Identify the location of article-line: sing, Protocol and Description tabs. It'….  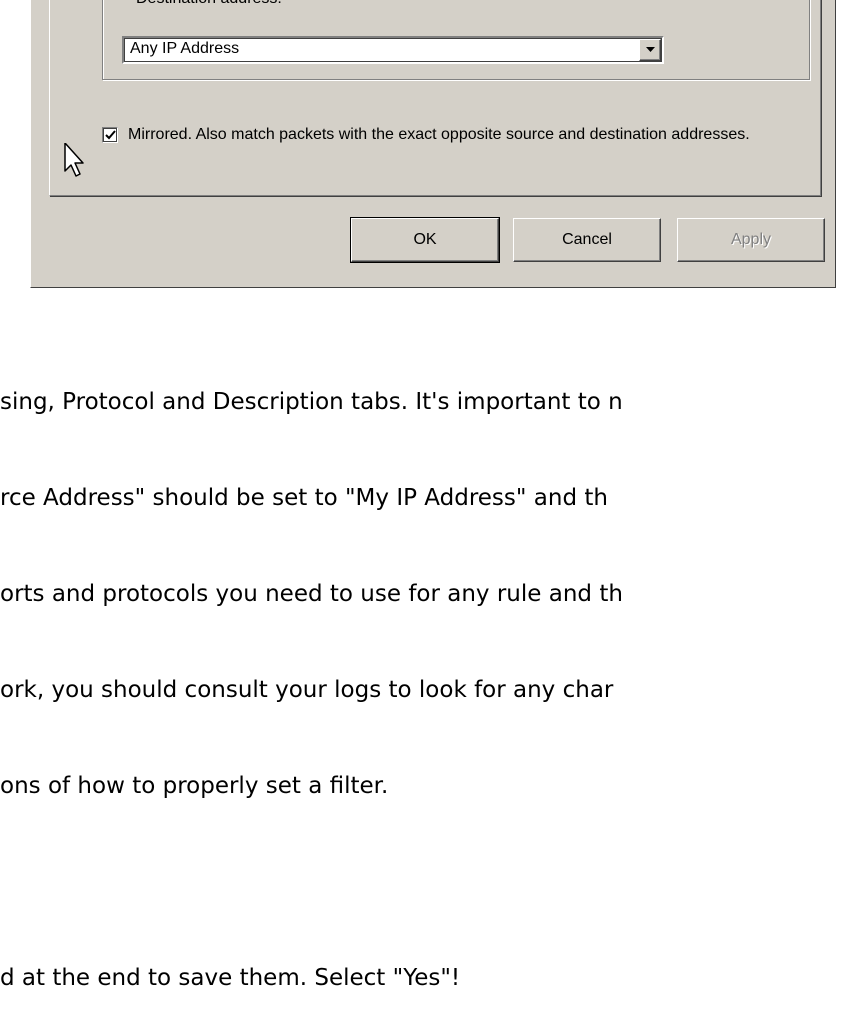
(311, 402).